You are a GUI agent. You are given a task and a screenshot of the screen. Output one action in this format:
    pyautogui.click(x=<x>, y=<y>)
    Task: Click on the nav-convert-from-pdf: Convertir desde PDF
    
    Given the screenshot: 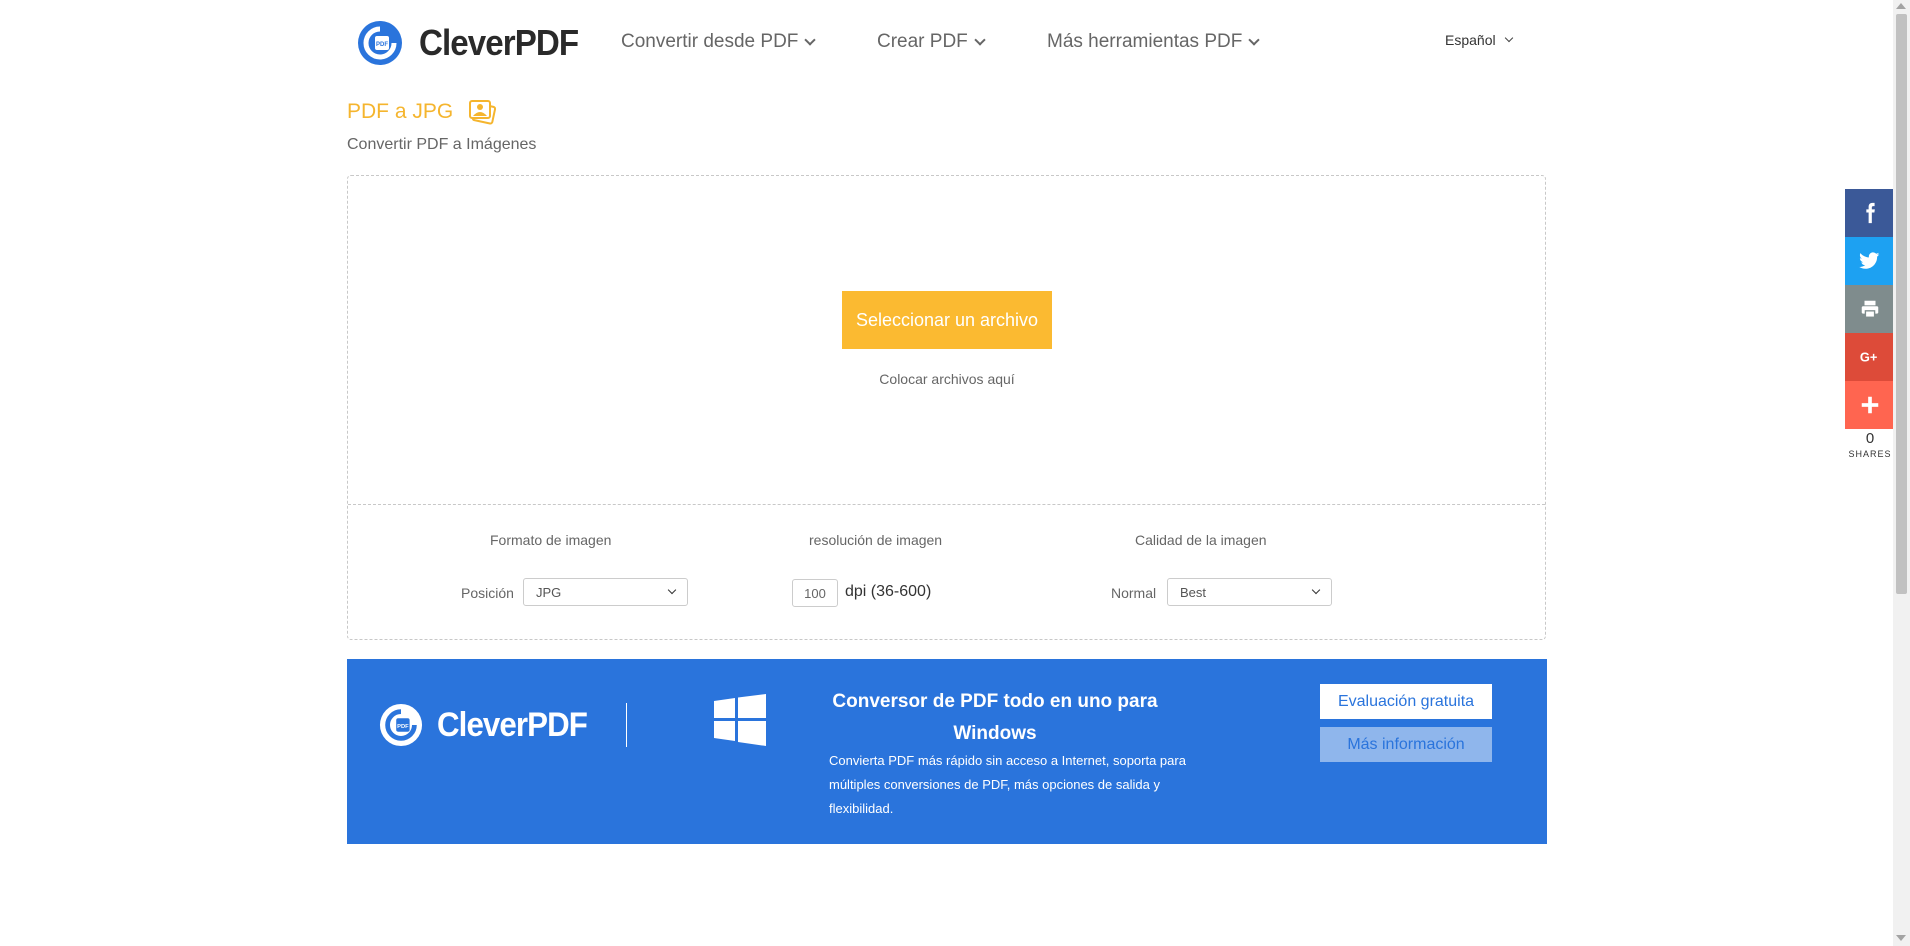 What is the action you would take?
    pyautogui.click(x=719, y=42)
    